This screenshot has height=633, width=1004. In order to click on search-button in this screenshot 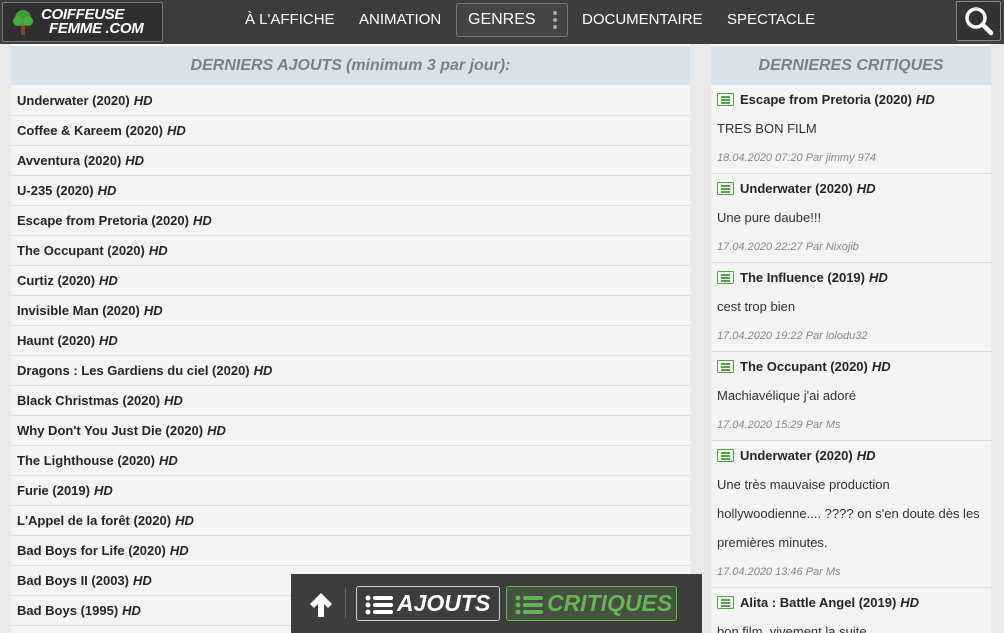, I will do `click(978, 21)`.